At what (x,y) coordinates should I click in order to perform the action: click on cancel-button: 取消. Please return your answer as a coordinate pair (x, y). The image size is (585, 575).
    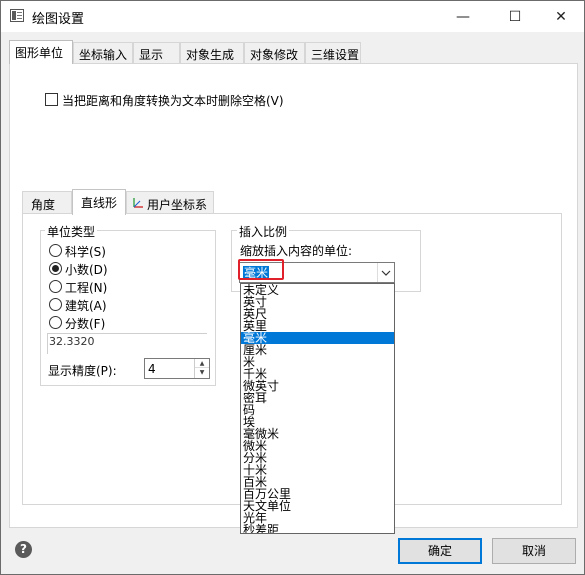
    Looking at the image, I should click on (534, 551).